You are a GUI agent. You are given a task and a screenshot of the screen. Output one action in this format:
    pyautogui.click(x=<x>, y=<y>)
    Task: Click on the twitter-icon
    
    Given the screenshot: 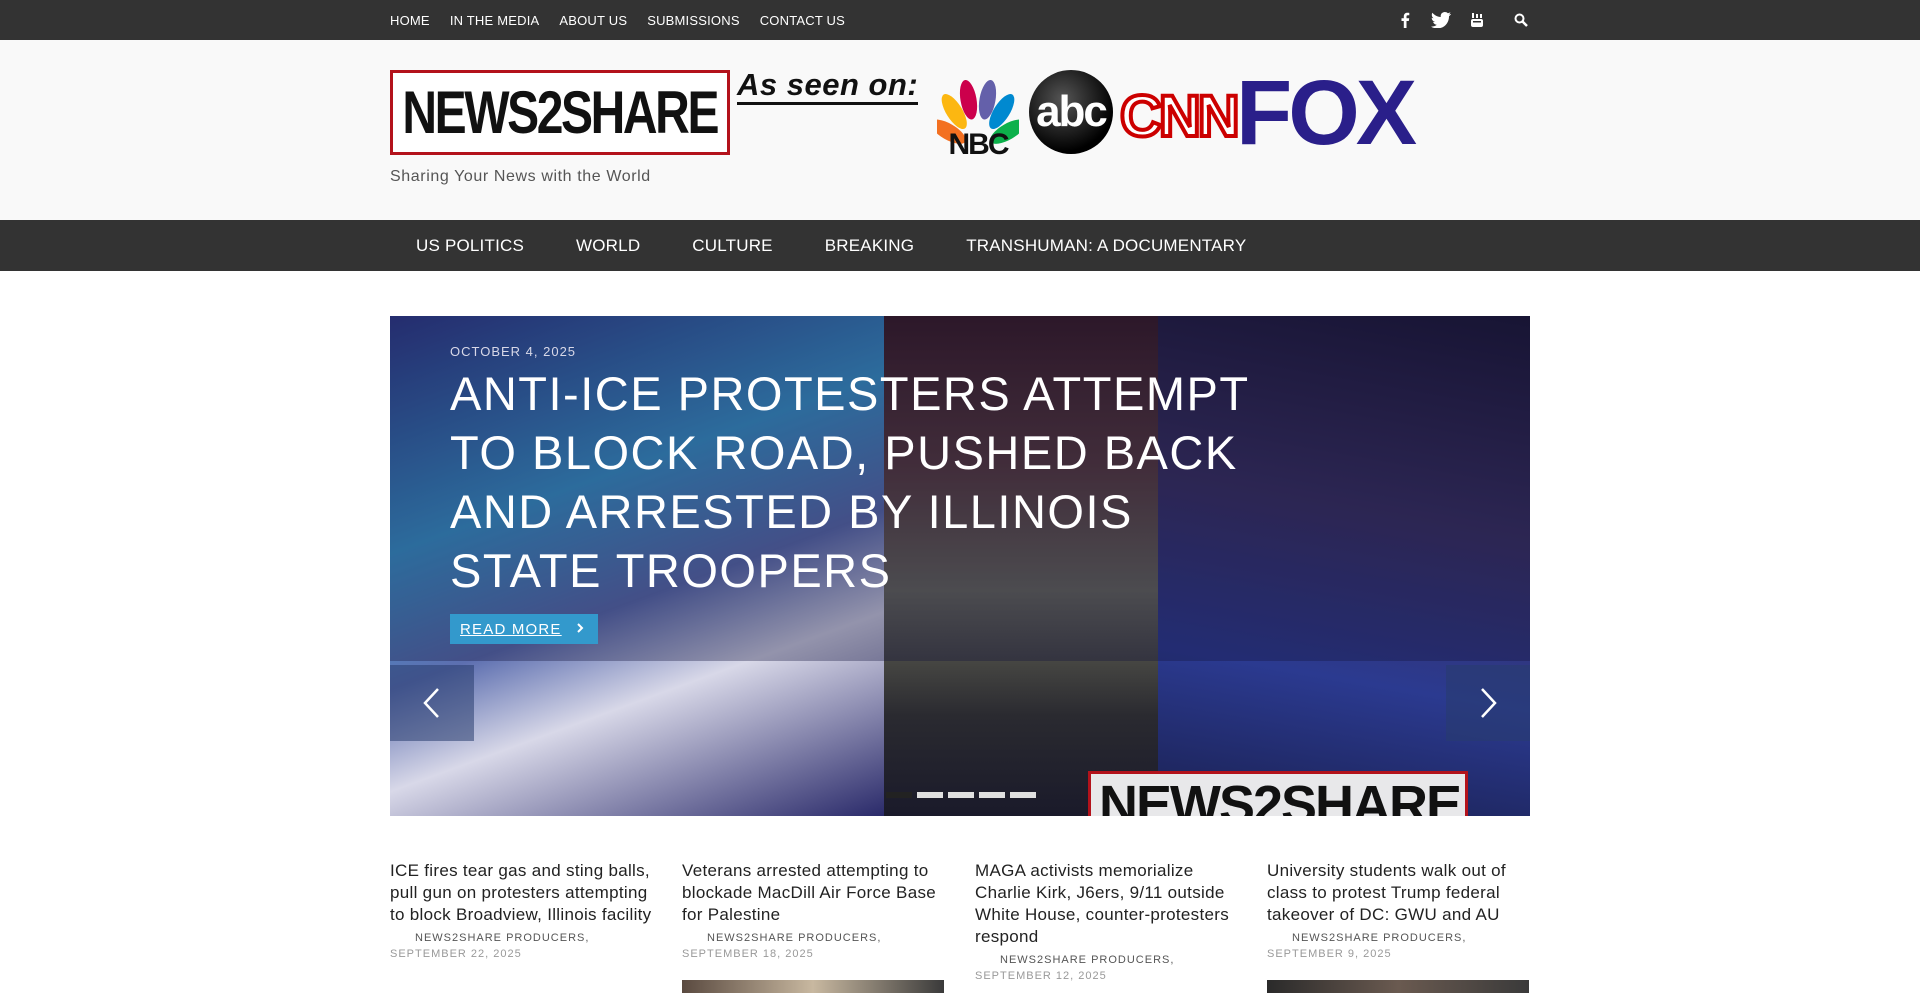 What is the action you would take?
    pyautogui.click(x=1441, y=20)
    